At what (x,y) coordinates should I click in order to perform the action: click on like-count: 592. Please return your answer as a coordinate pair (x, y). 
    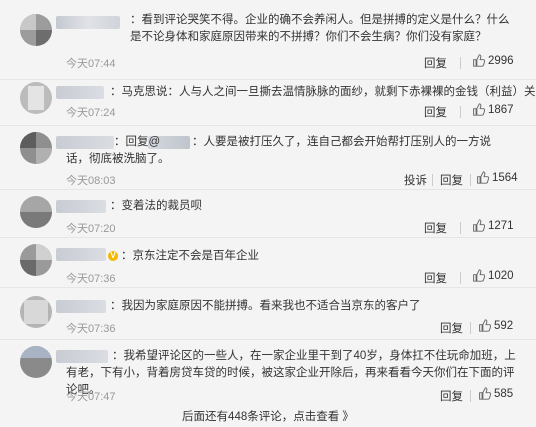
    Looking at the image, I should click on (504, 325).